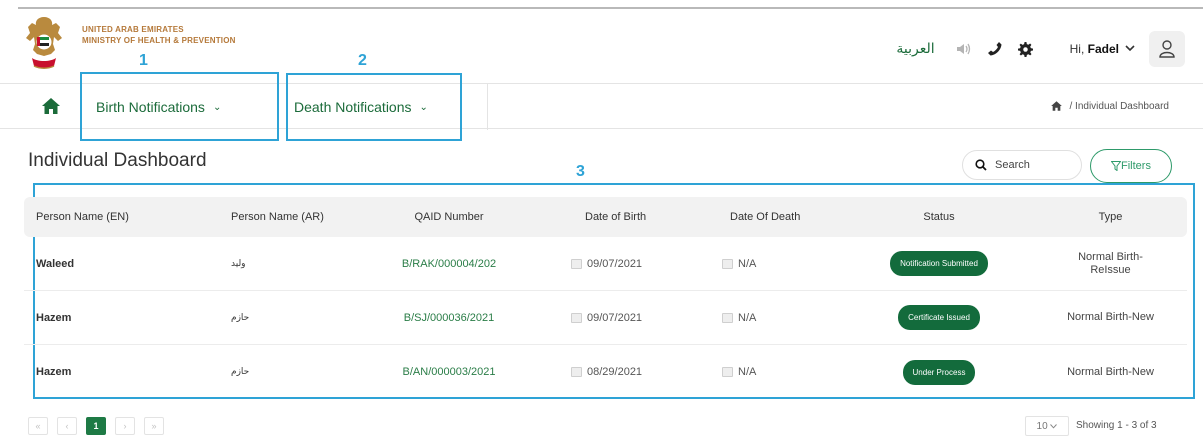  I want to click on cell-status: Notification Submitted, so click(939, 263).